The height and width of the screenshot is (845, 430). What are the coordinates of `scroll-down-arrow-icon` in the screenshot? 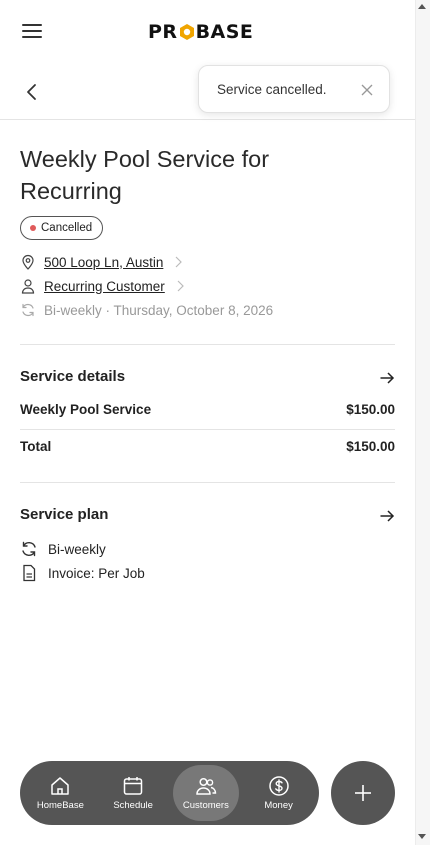 It's located at (422, 836).